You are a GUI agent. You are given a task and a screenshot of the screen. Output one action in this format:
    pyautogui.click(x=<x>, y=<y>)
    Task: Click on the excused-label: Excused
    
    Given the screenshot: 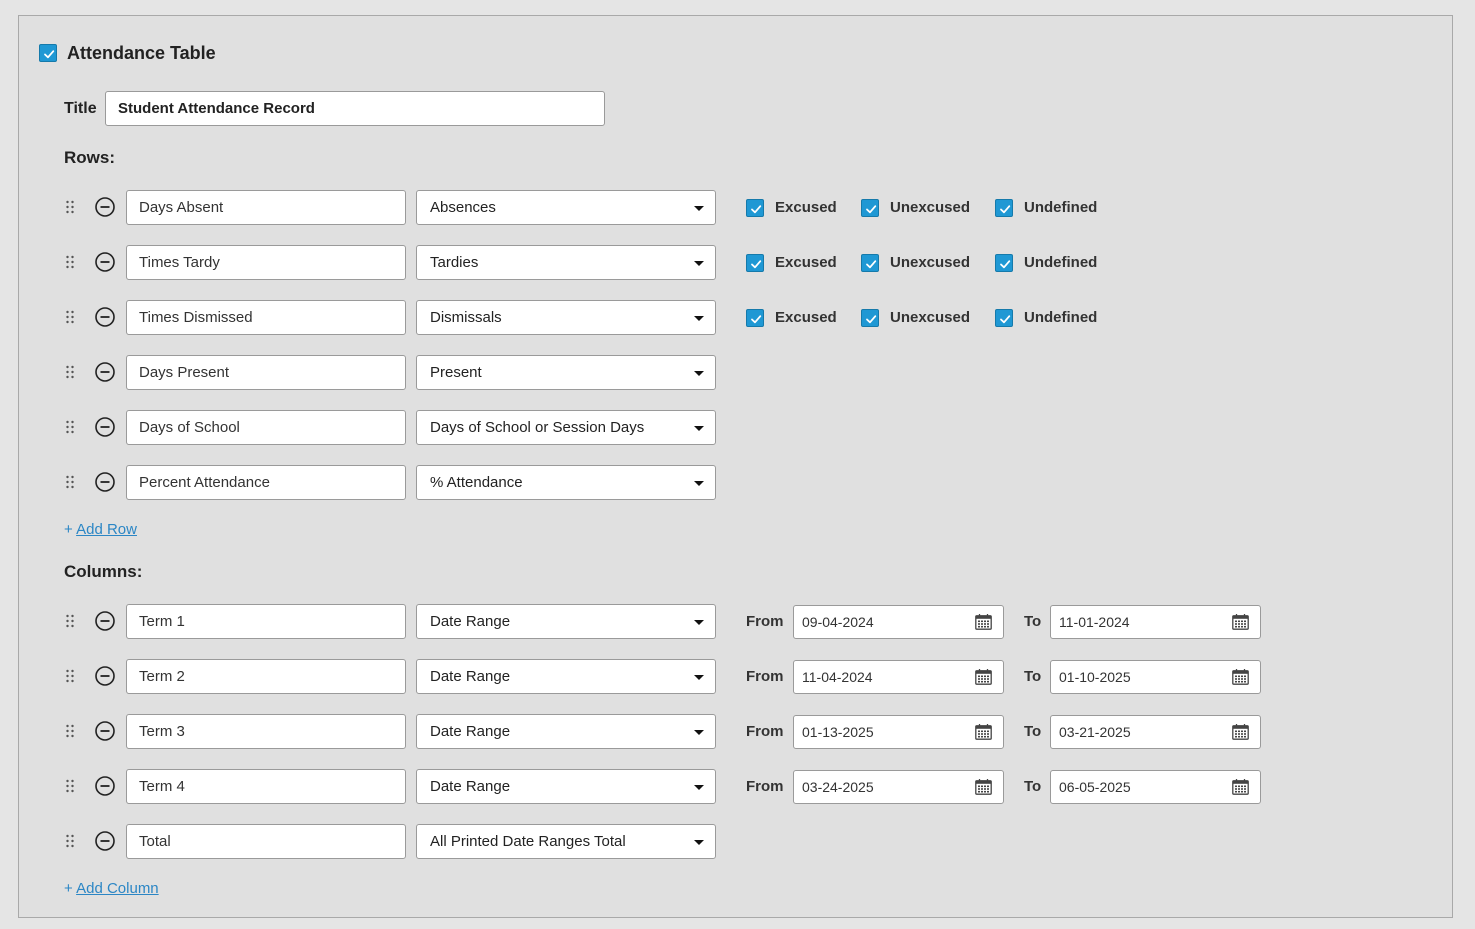 What is the action you would take?
    pyautogui.click(x=806, y=262)
    